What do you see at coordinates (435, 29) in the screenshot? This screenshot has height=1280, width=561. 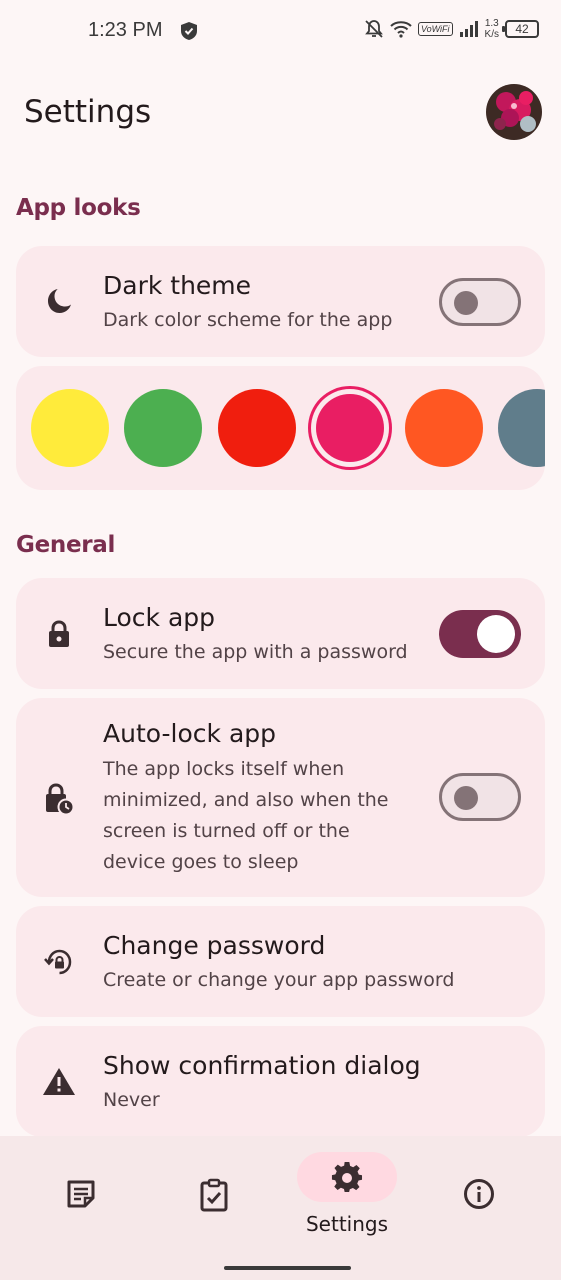 I see `vowifi-badge: VoWiFi` at bounding box center [435, 29].